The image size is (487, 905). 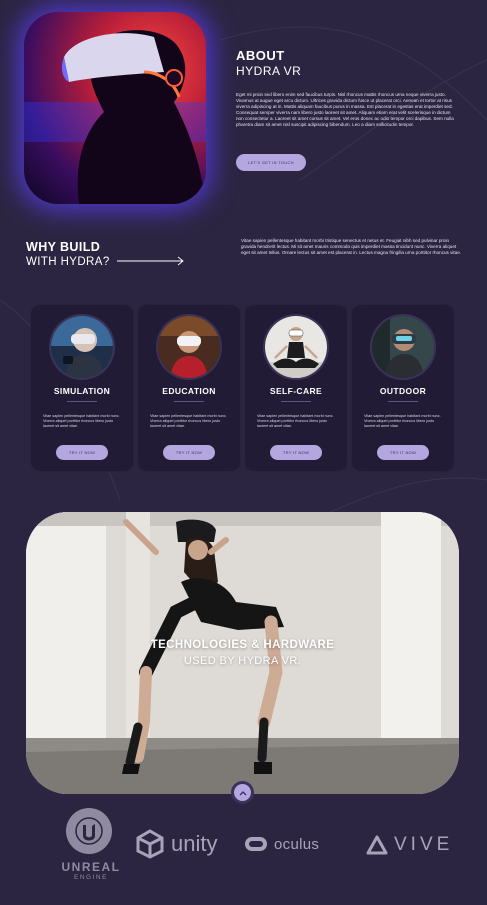 I want to click on unity-cube-icon, so click(x=150, y=844).